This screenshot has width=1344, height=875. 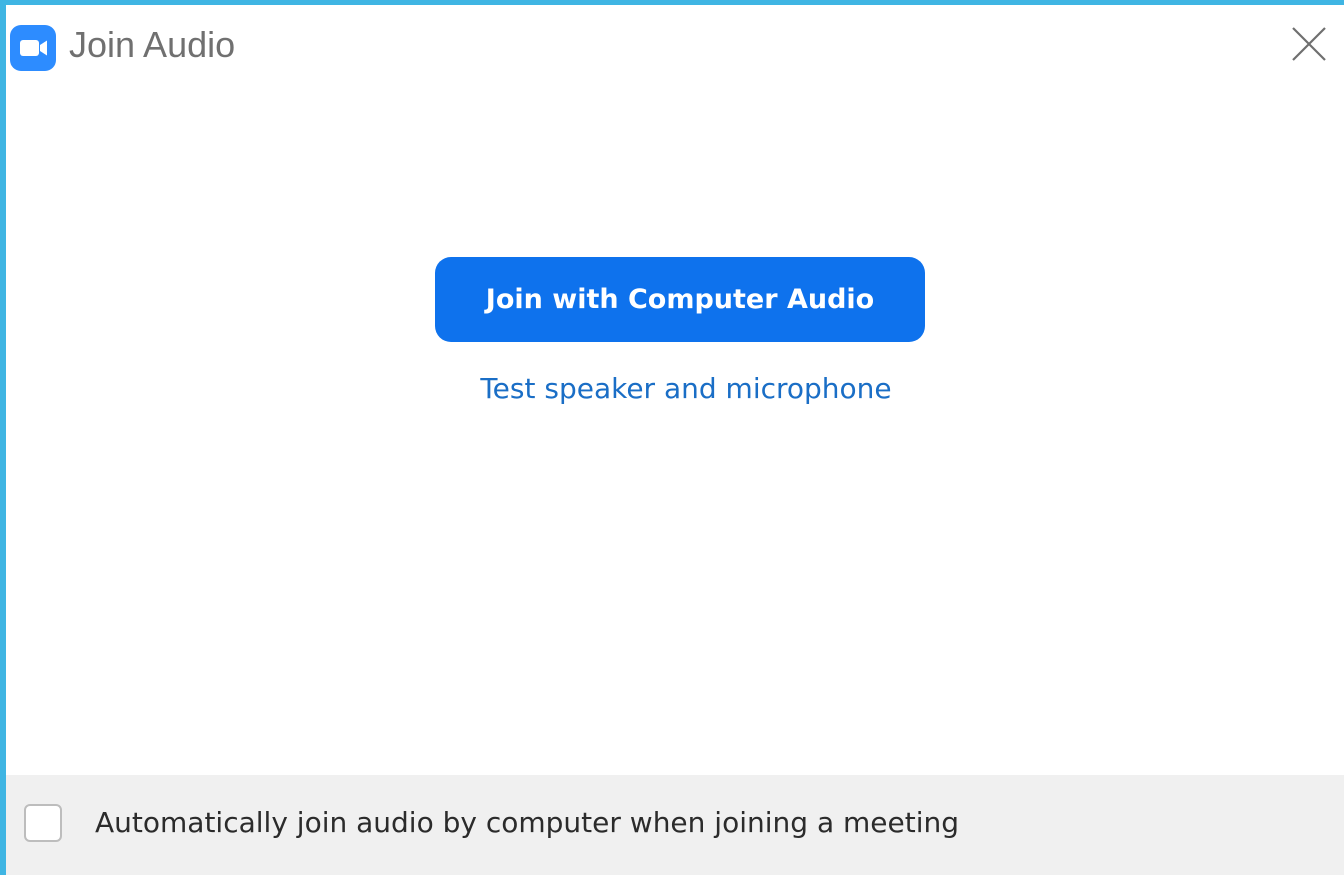 What do you see at coordinates (33, 48) in the screenshot?
I see `zoom-camera-icon` at bounding box center [33, 48].